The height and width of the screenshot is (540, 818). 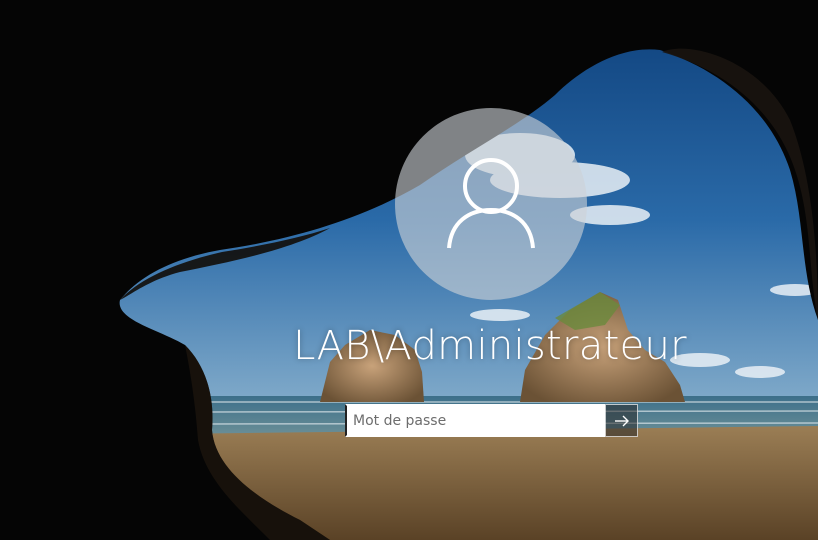 I want to click on password-row, so click(x=491, y=420).